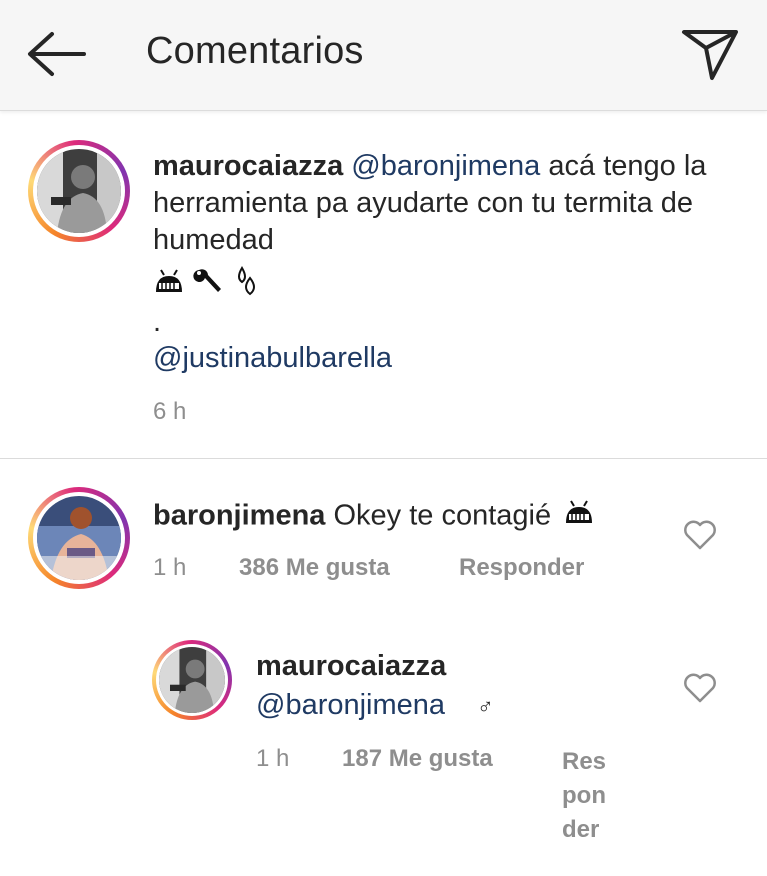 Image resolution: width=767 pixels, height=876 pixels. What do you see at coordinates (350, 705) in the screenshot?
I see `reply-mention: @baronjimena` at bounding box center [350, 705].